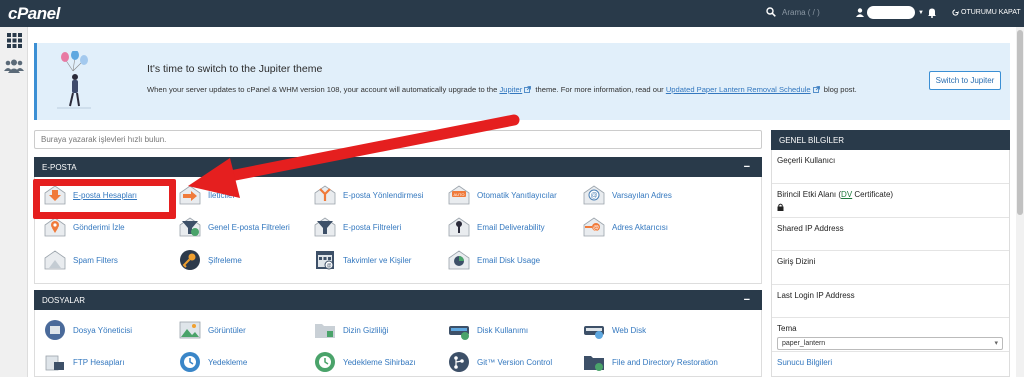 The image size is (1024, 377). What do you see at coordinates (354, 156) in the screenshot?
I see `red-annotation-arrow` at bounding box center [354, 156].